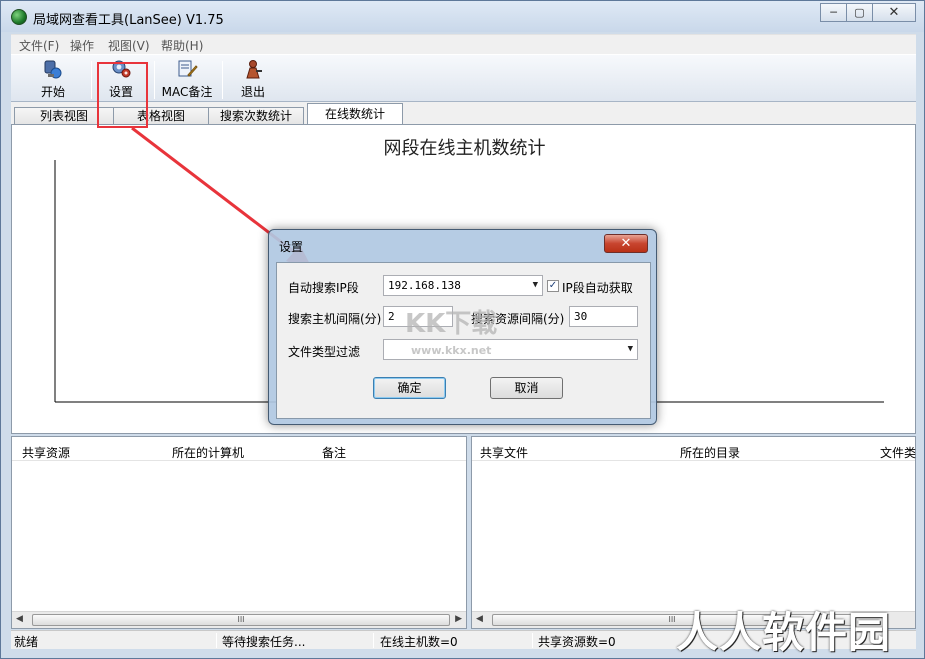 The height and width of the screenshot is (659, 925). Describe the element at coordinates (52, 92) in the screenshot. I see `start-label: 开始` at that location.